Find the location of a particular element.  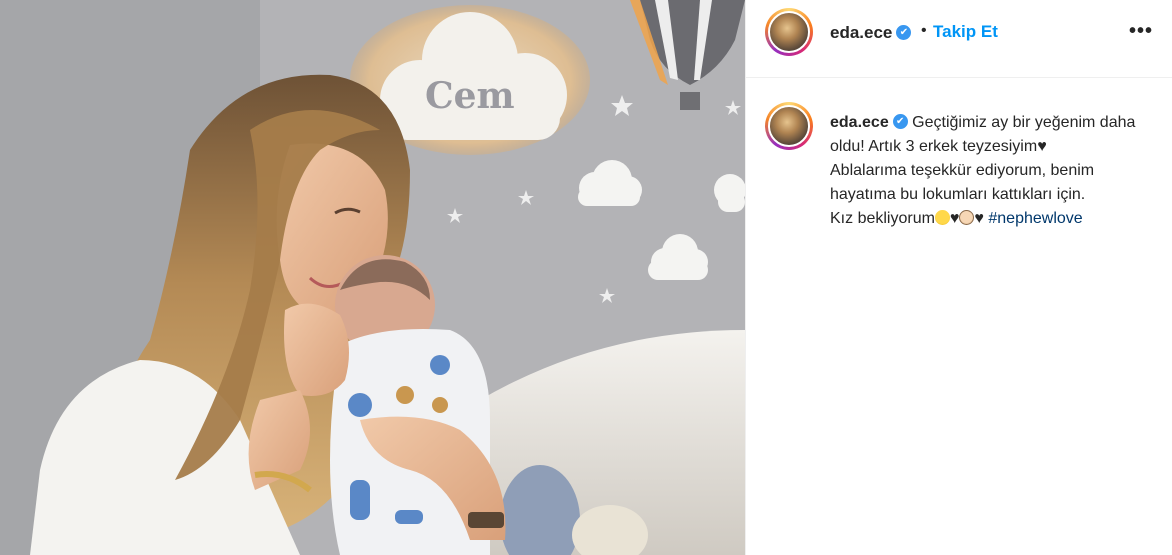

woman-hand-left is located at coordinates (316, 349).